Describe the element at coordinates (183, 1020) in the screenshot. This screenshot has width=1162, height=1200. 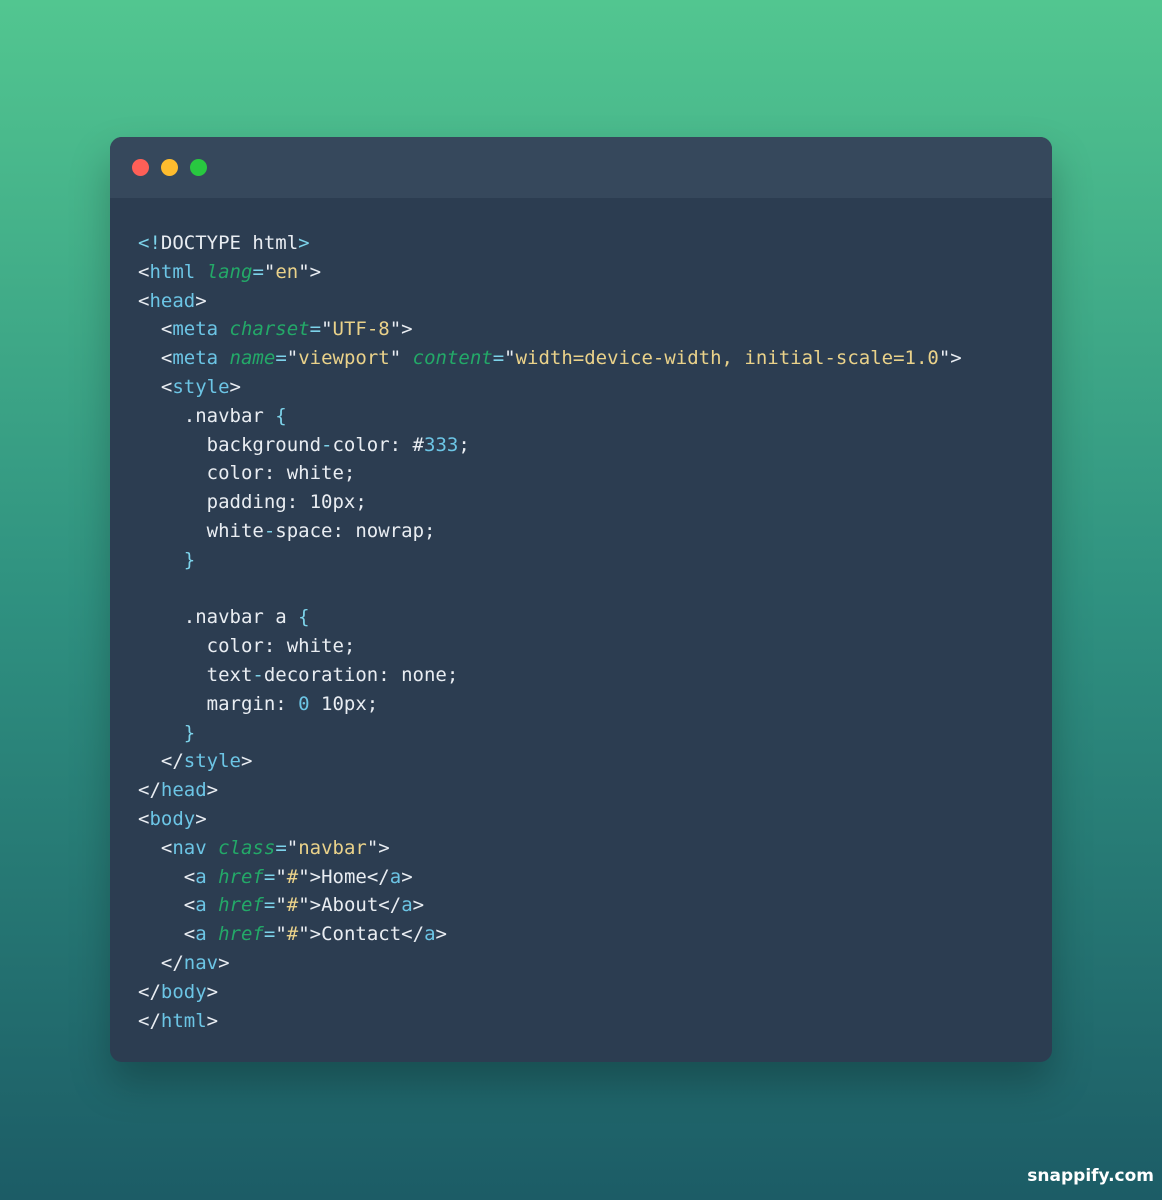
I see `code-token: html` at that location.